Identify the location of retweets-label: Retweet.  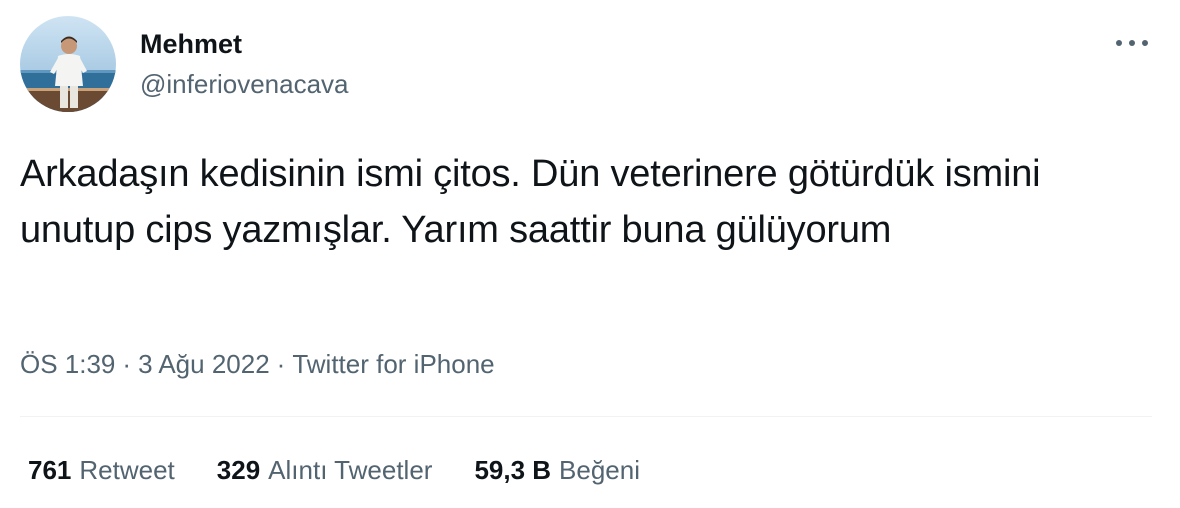
(127, 470).